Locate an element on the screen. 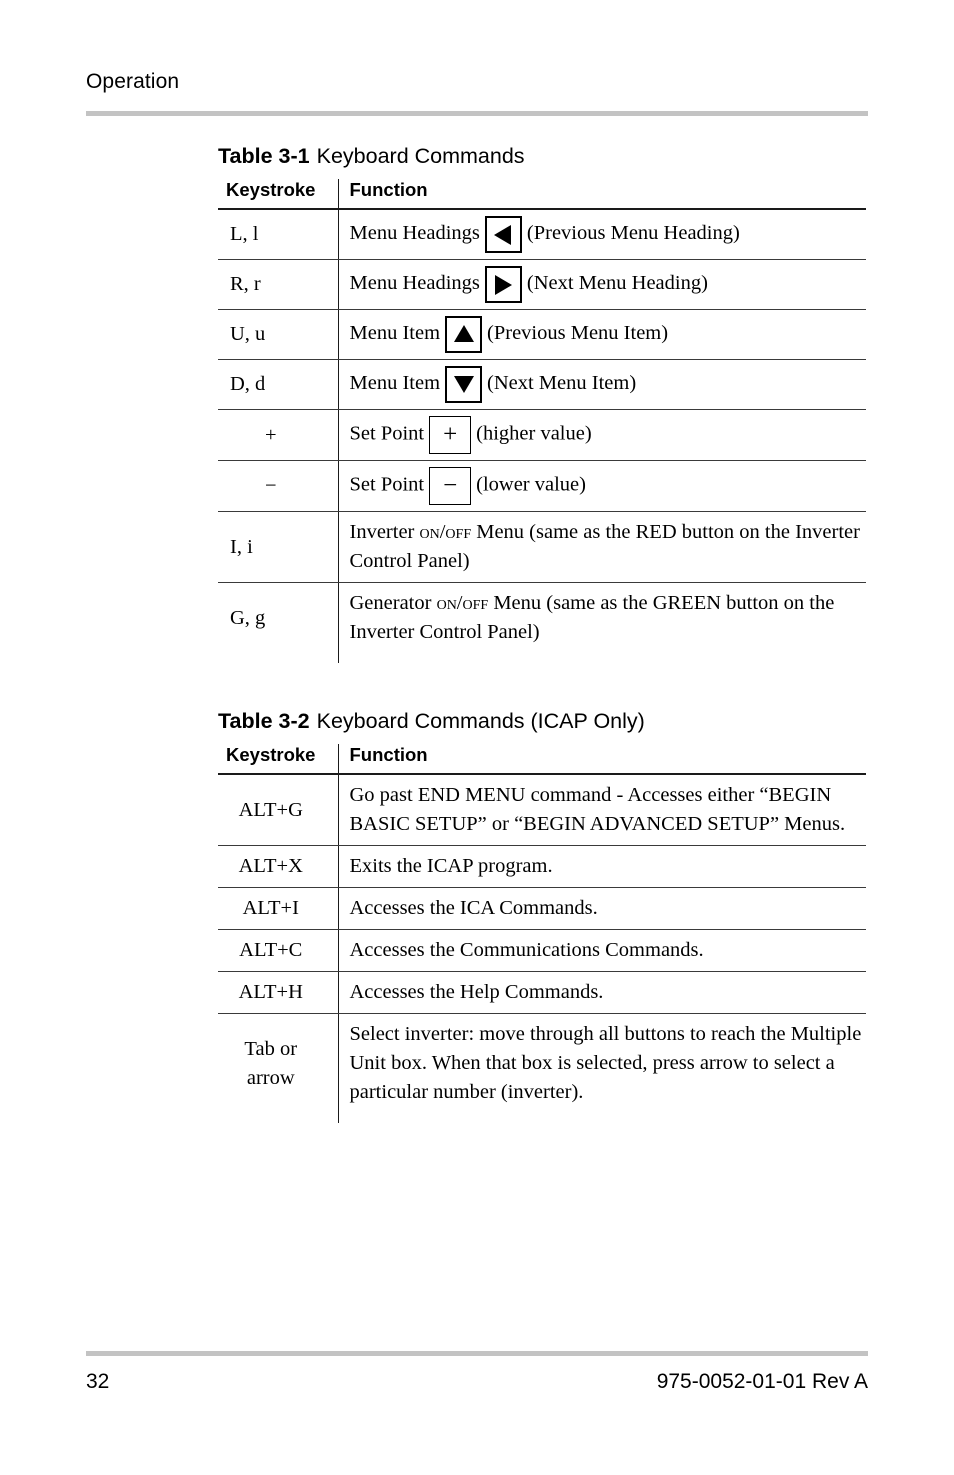 This screenshot has height=1475, width=954. table-3-2-caption: Table 3-2 Keyboard Commands (ICAP Only) is located at coordinates (542, 721).